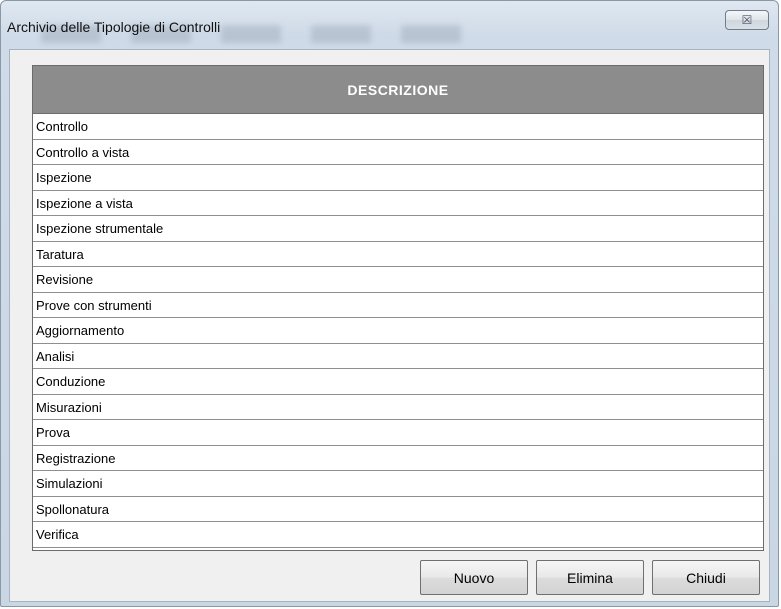  Describe the element at coordinates (398, 509) in the screenshot. I see `table-row: Spollonatura` at that location.